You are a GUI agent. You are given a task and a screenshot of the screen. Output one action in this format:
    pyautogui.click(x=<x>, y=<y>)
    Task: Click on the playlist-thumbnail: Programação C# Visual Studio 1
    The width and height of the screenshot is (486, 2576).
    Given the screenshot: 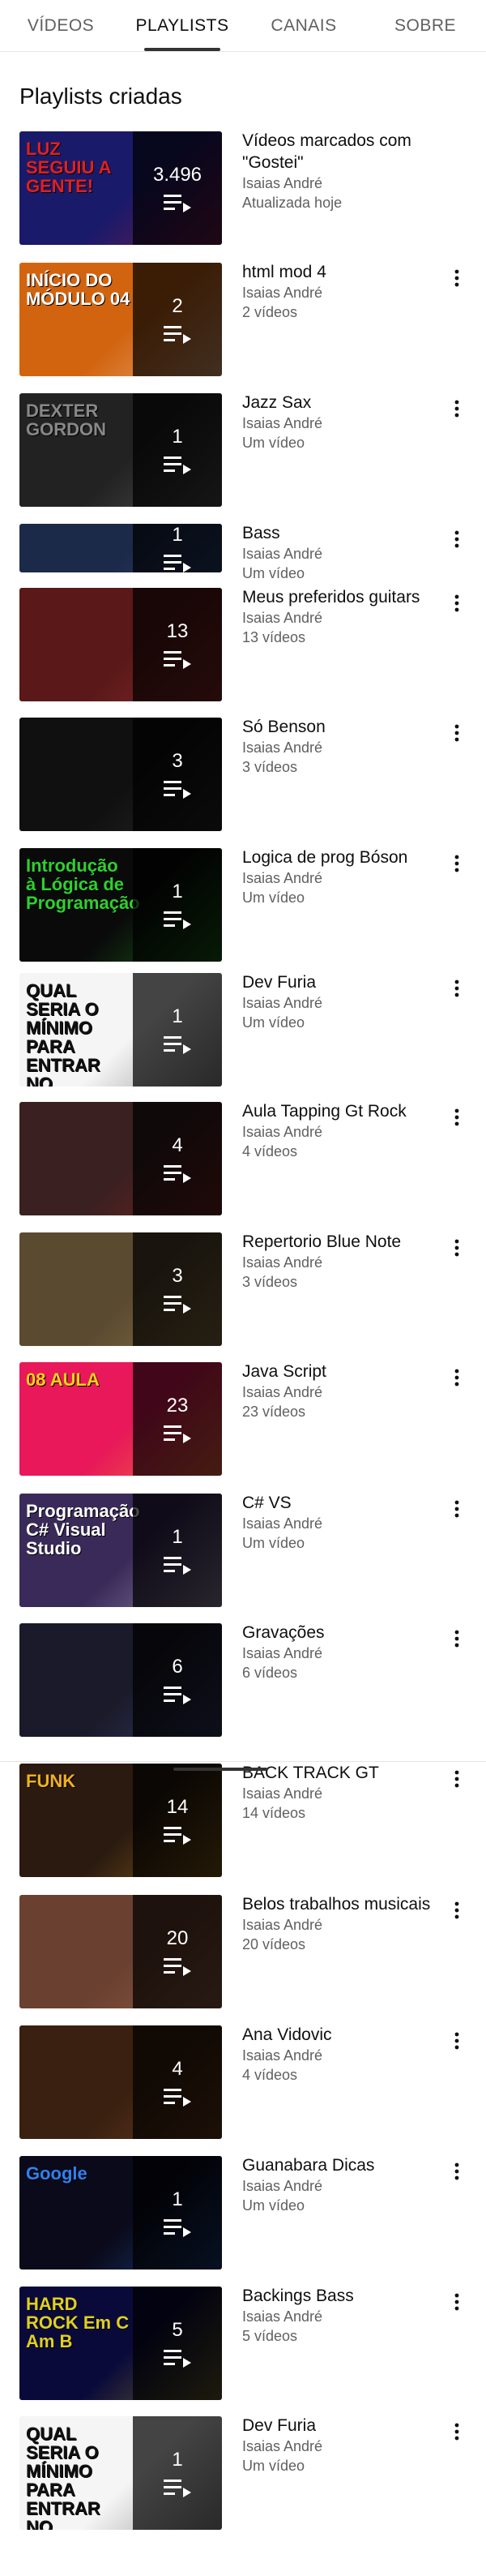 What is the action you would take?
    pyautogui.click(x=120, y=1550)
    